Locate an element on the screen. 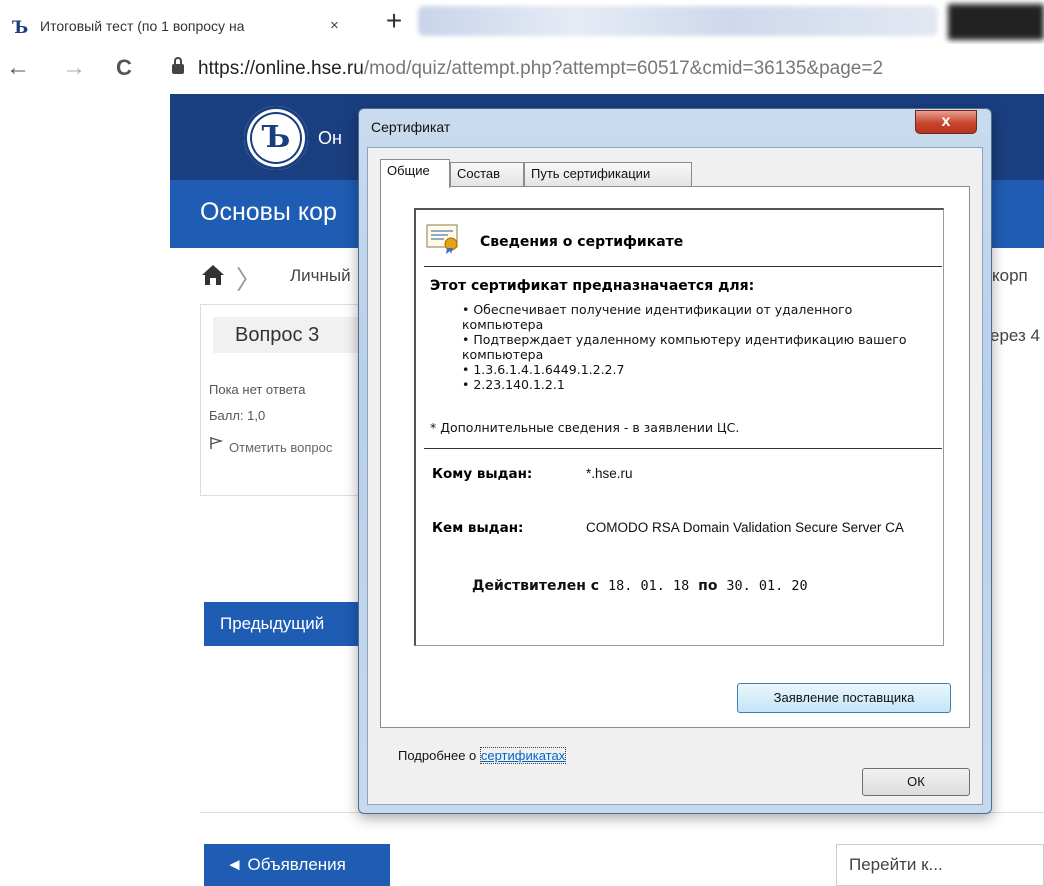 This screenshot has height=886, width=1044. certificate-info-heading: Сведения о сертификате is located at coordinates (582, 242).